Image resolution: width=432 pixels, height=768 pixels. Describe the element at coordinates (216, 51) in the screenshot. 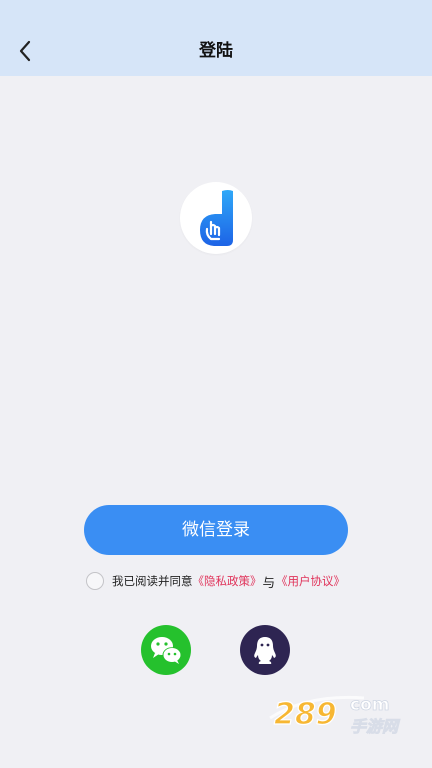

I see `page-title: 登陆` at that location.